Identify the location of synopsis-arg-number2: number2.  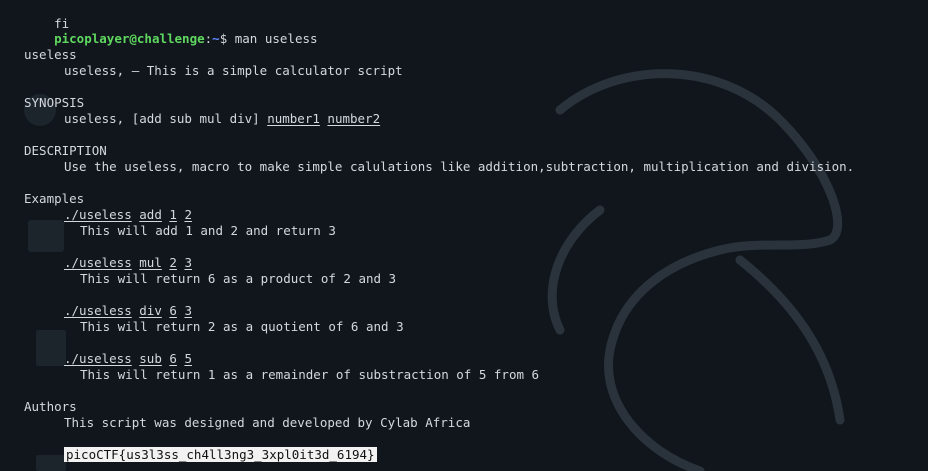
(354, 118).